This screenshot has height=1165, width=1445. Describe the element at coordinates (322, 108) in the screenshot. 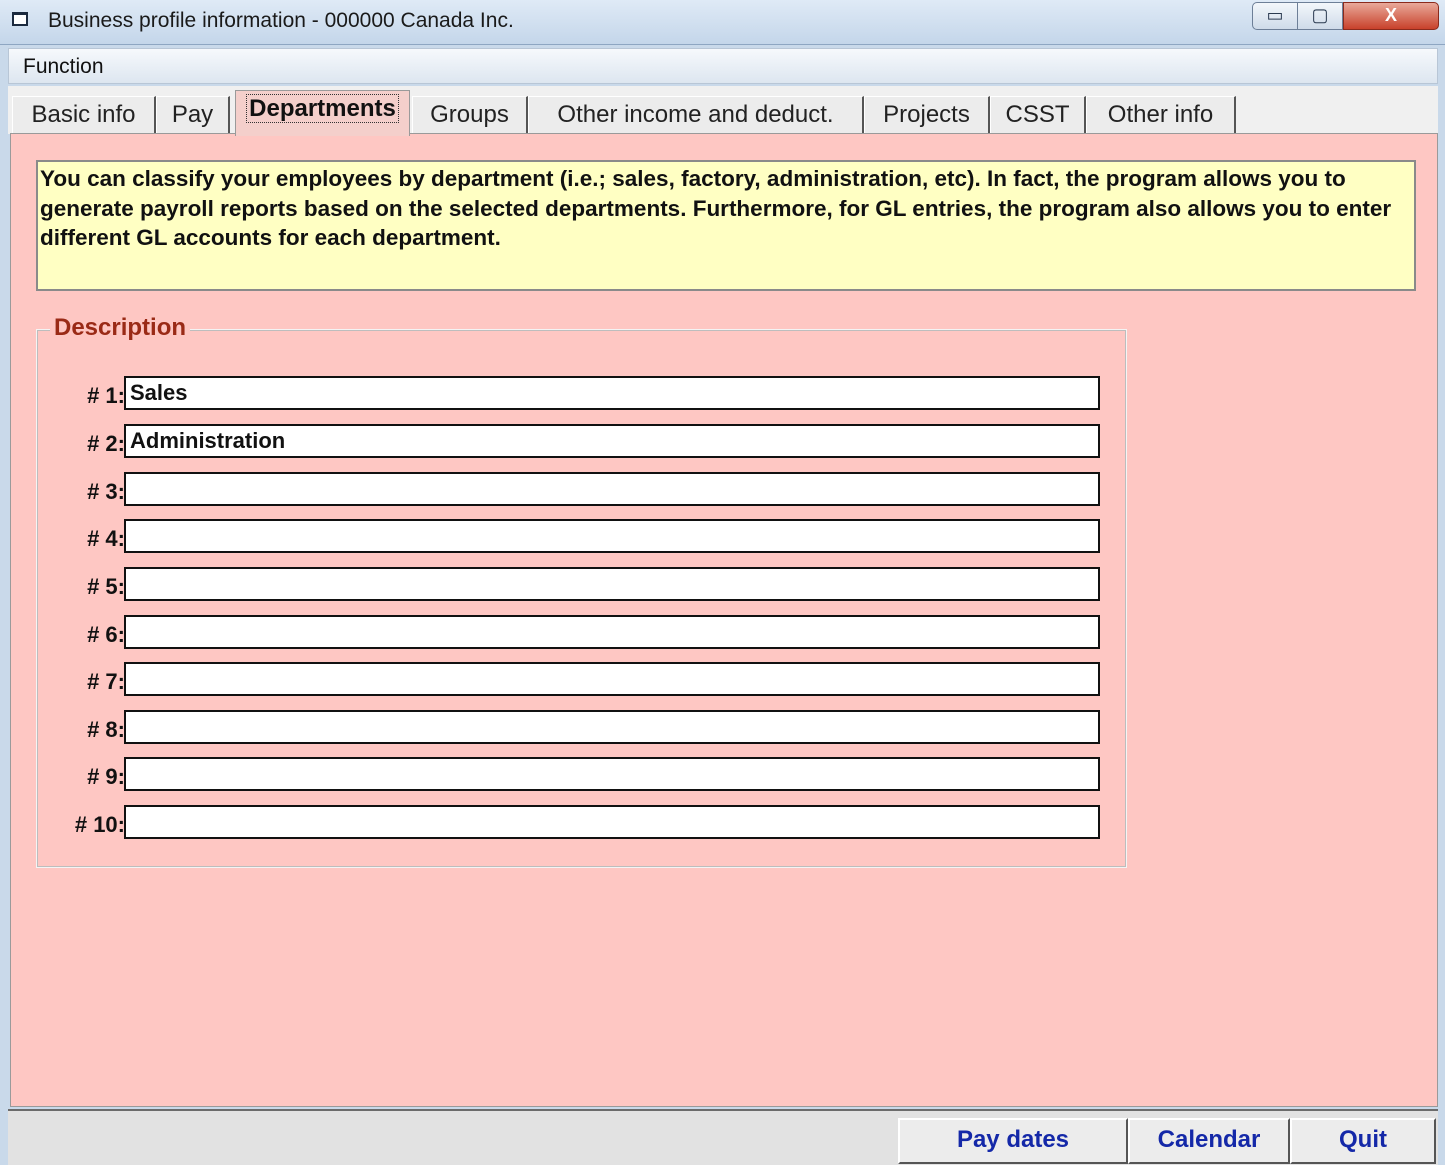

I see `tab-departments-label: Departments` at that location.